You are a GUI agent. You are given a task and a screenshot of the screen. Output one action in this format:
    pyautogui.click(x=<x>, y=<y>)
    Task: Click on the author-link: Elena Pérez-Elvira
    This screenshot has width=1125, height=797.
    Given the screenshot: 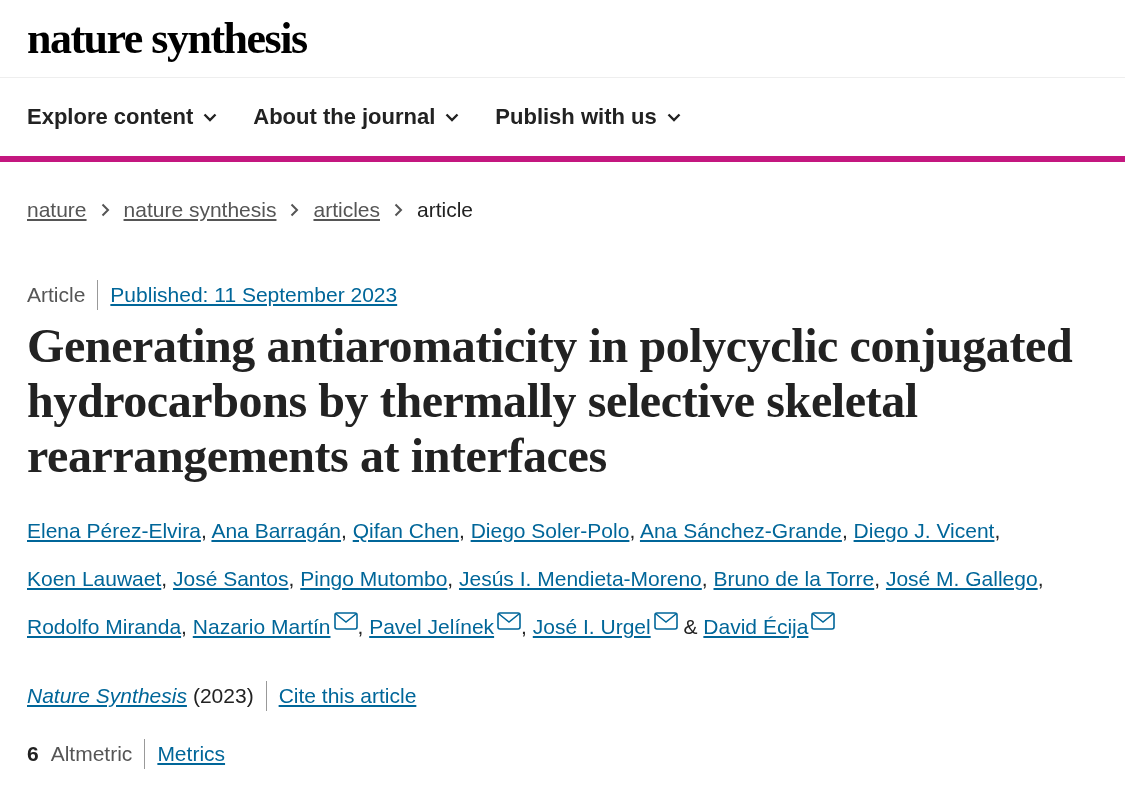 What is the action you would take?
    pyautogui.click(x=114, y=530)
    